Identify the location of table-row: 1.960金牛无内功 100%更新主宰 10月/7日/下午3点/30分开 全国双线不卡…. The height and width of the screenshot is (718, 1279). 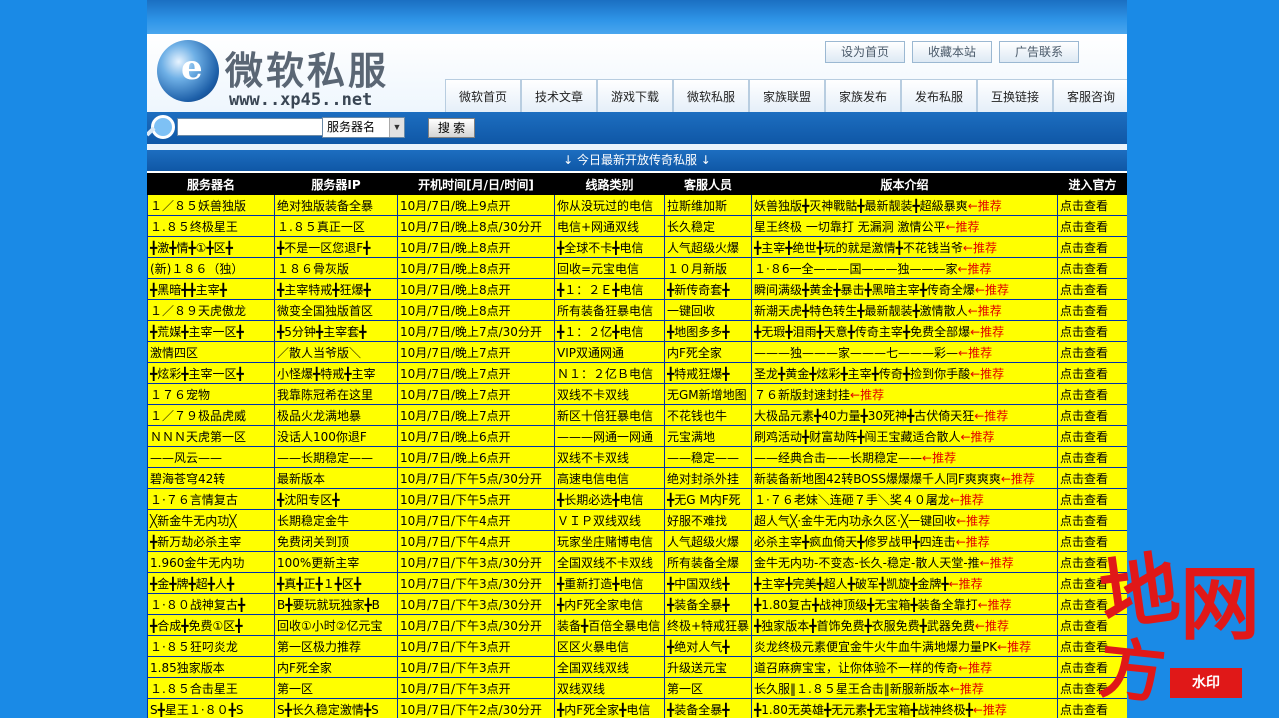
(637, 562).